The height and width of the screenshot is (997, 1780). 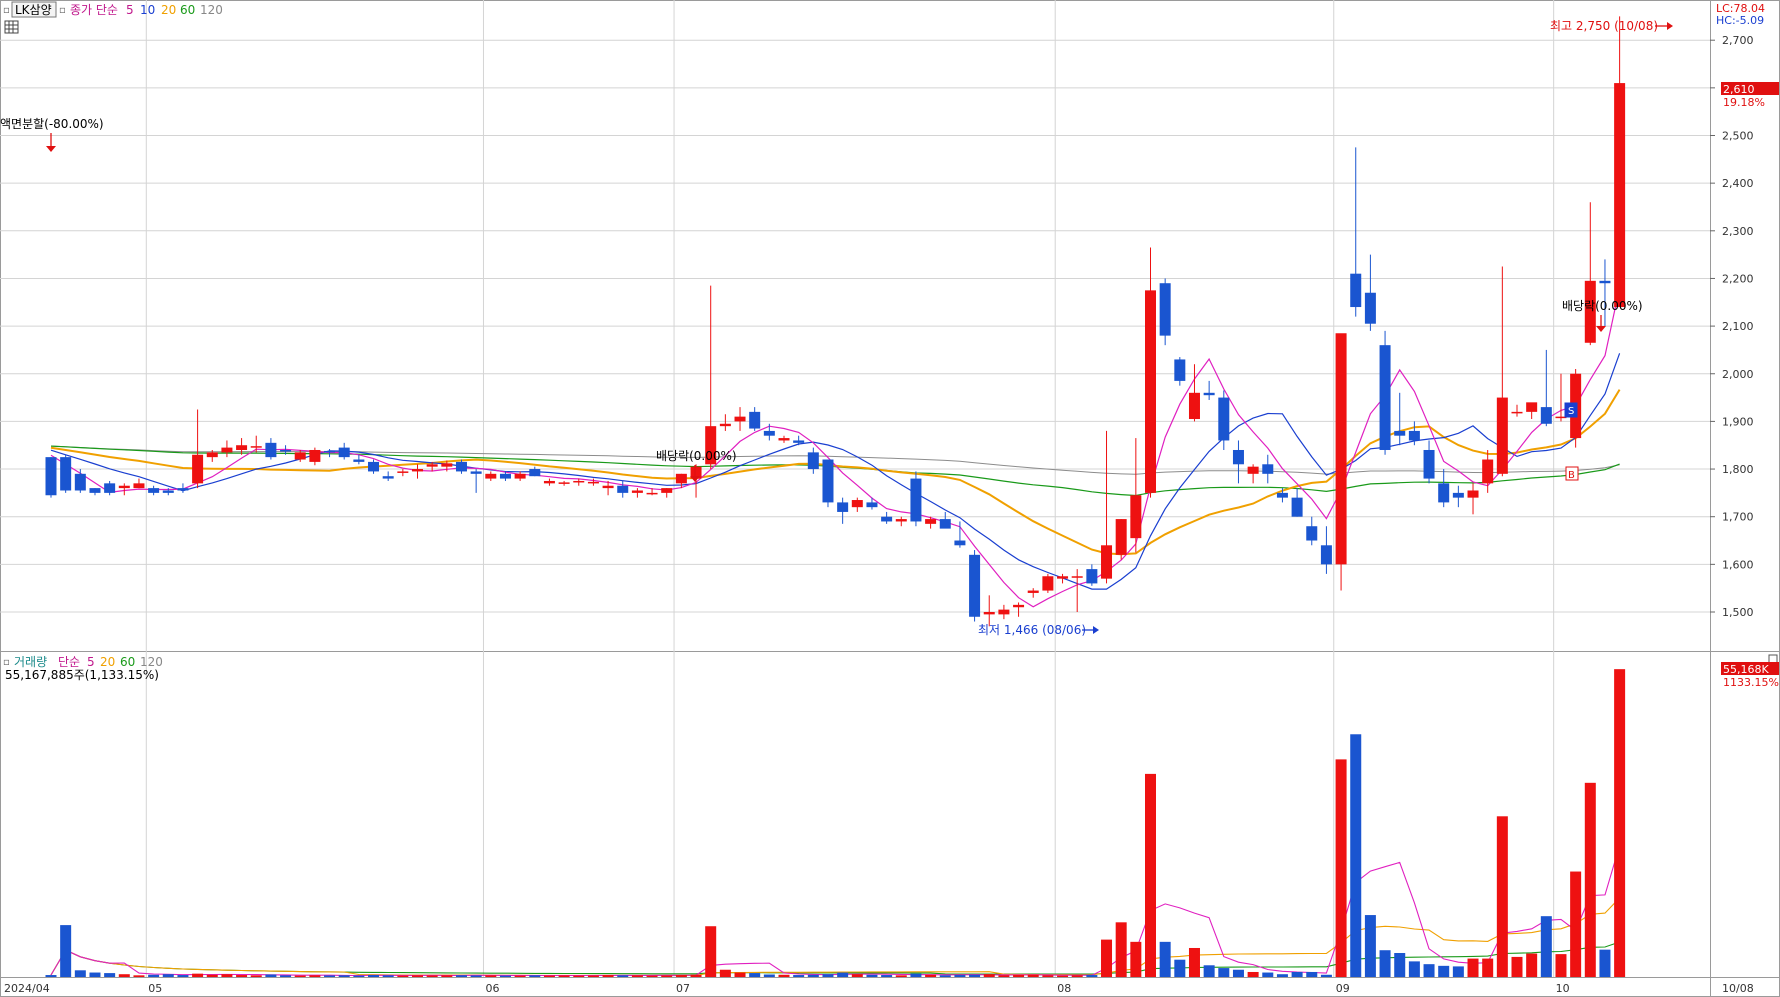 I want to click on price-legend-label: 종가 단순, so click(x=94, y=10).